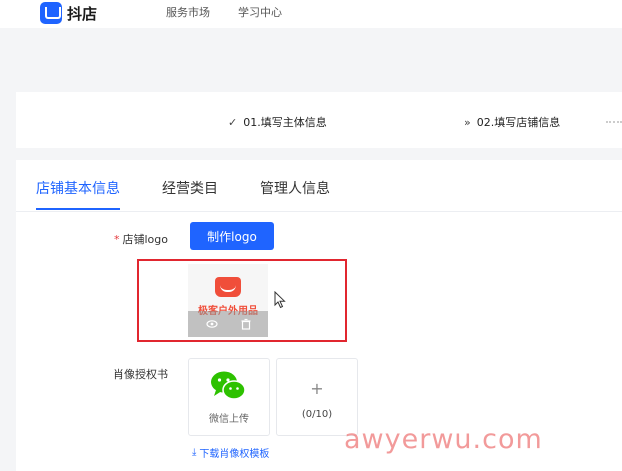 This screenshot has height=471, width=622. What do you see at coordinates (229, 419) in the screenshot?
I see `wechat-upload-caption: 微信上传` at bounding box center [229, 419].